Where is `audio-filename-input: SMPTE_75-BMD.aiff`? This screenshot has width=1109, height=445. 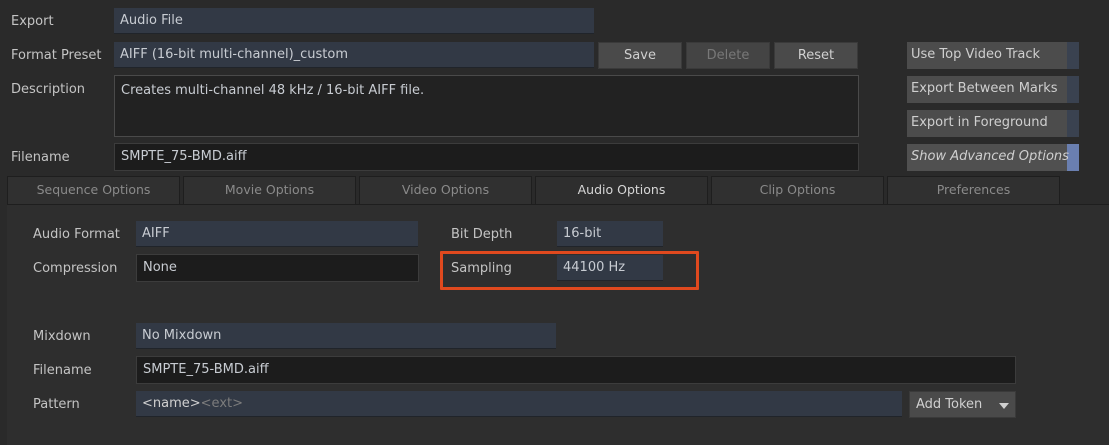
audio-filename-input: SMPTE_75-BMD.aiff is located at coordinates (576, 370).